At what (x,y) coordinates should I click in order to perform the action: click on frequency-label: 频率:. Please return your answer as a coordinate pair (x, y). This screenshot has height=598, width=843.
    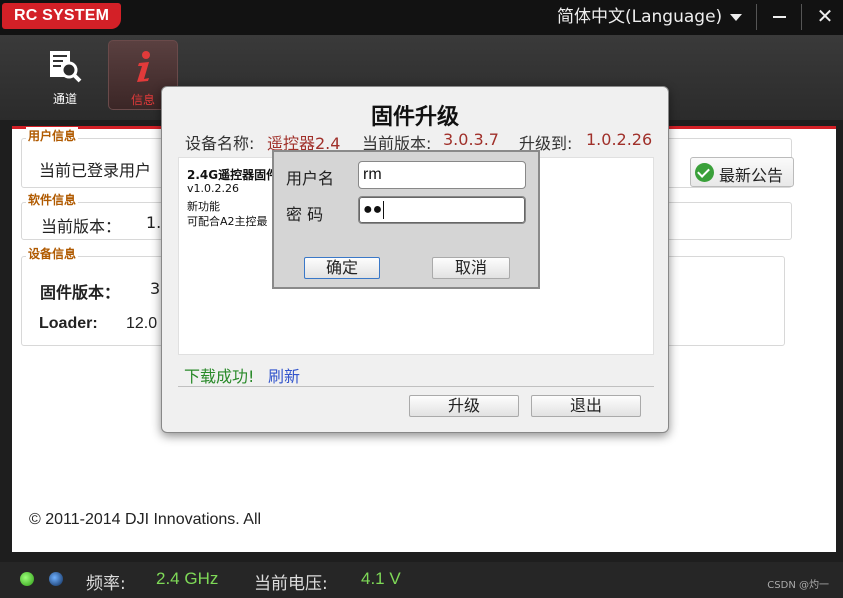
    Looking at the image, I should click on (106, 584).